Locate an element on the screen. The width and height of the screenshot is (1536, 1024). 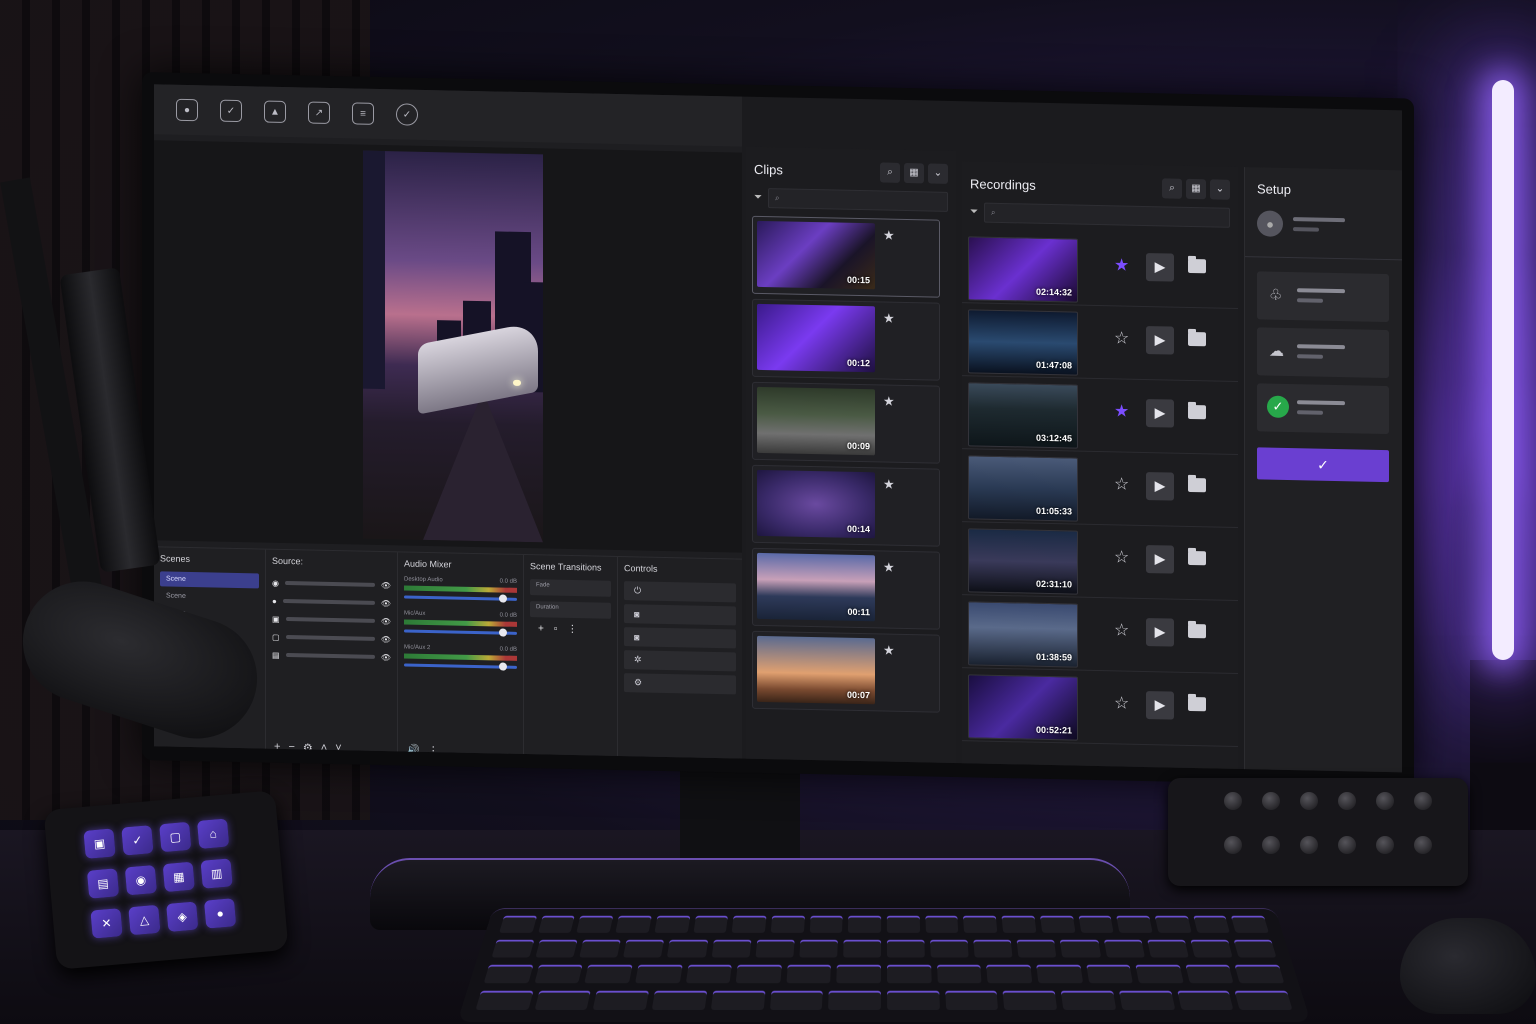
virtual-camera-button: ◙ is located at coordinates (680, 637).